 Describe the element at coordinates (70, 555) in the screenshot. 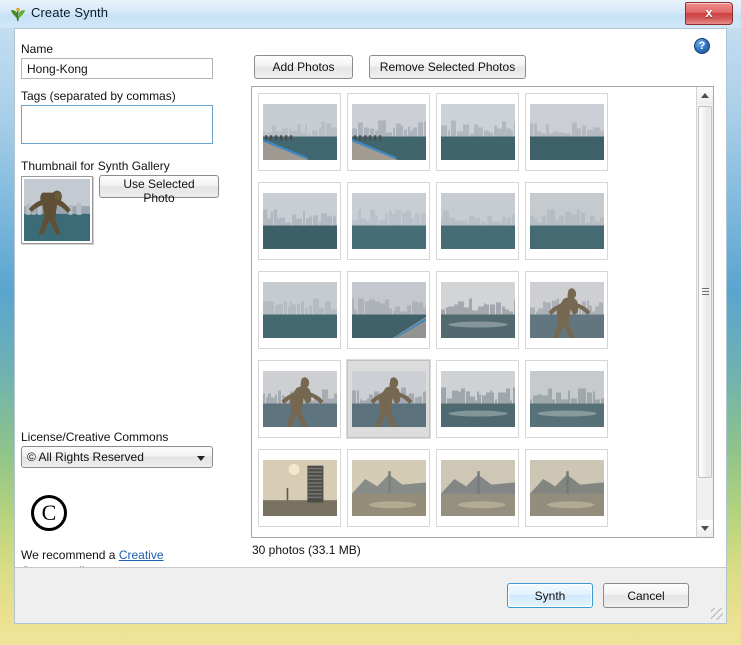

I see `recommend-prefix: We recommend a` at that location.